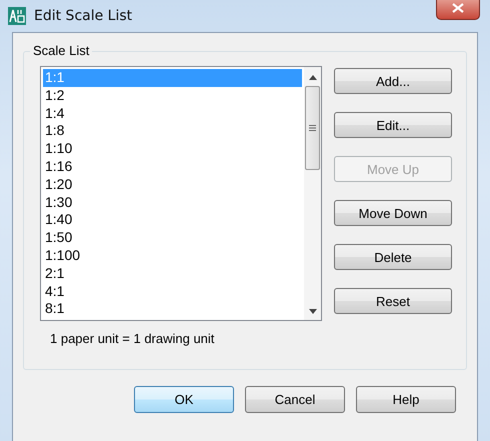 This screenshot has width=490, height=441. What do you see at coordinates (172, 255) in the screenshot?
I see `scale-item: 1:100` at bounding box center [172, 255].